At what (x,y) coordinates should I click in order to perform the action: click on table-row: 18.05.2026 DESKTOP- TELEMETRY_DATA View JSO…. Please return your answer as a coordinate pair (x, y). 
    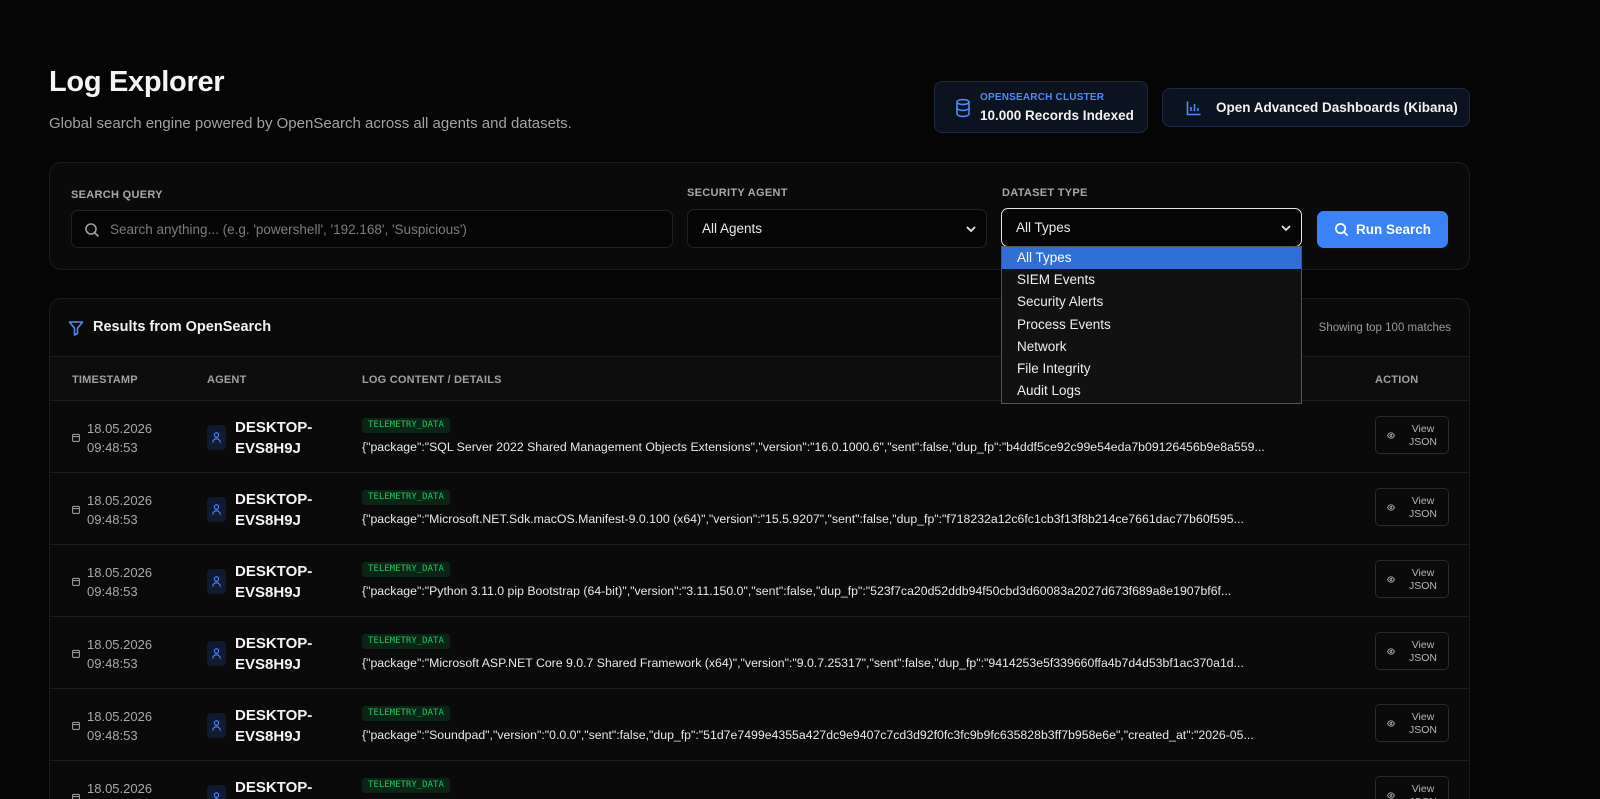
    Looking at the image, I should click on (759, 780).